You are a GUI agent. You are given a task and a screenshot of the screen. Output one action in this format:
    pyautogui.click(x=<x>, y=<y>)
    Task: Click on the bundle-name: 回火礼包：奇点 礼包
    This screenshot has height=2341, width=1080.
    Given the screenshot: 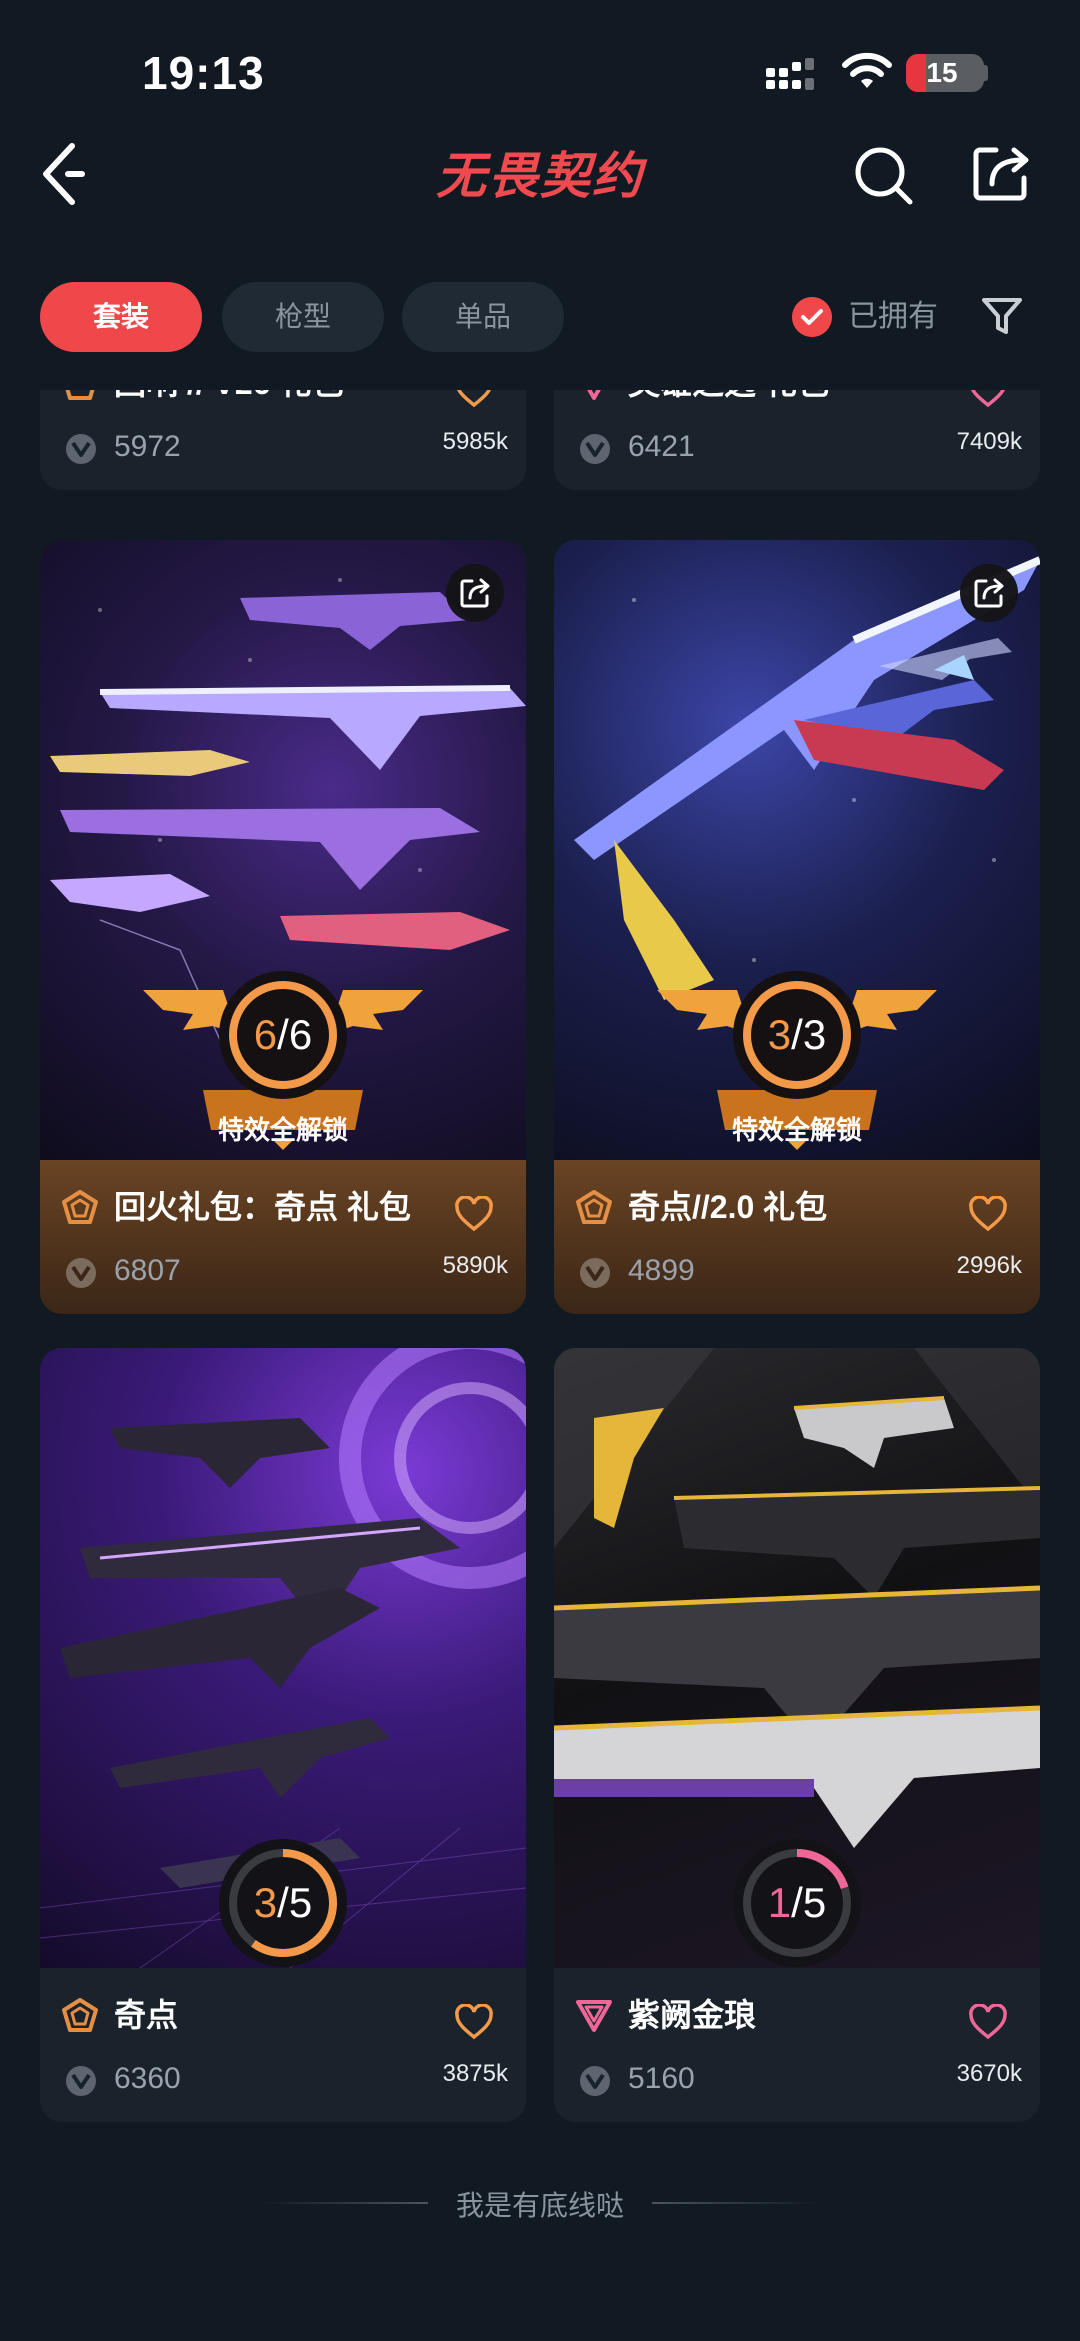 What is the action you would take?
    pyautogui.click(x=262, y=1207)
    